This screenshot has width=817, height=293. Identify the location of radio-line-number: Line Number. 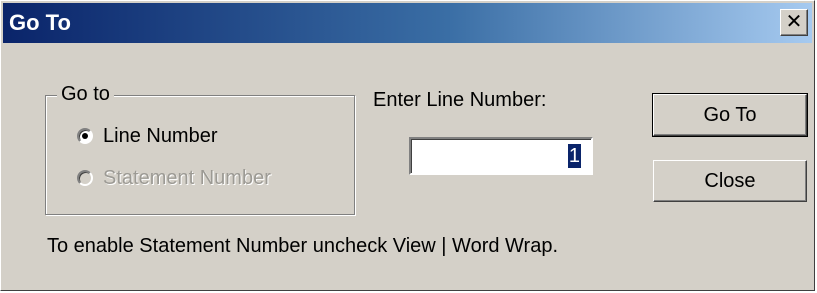
(147, 136).